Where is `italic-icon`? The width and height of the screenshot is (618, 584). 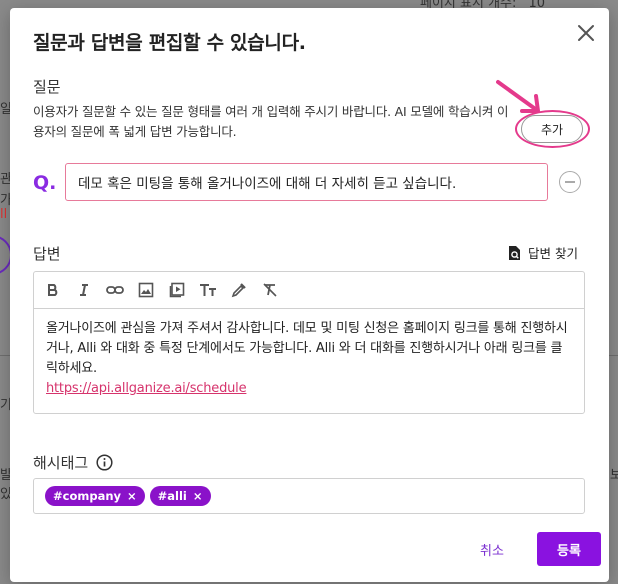 italic-icon is located at coordinates (84, 290).